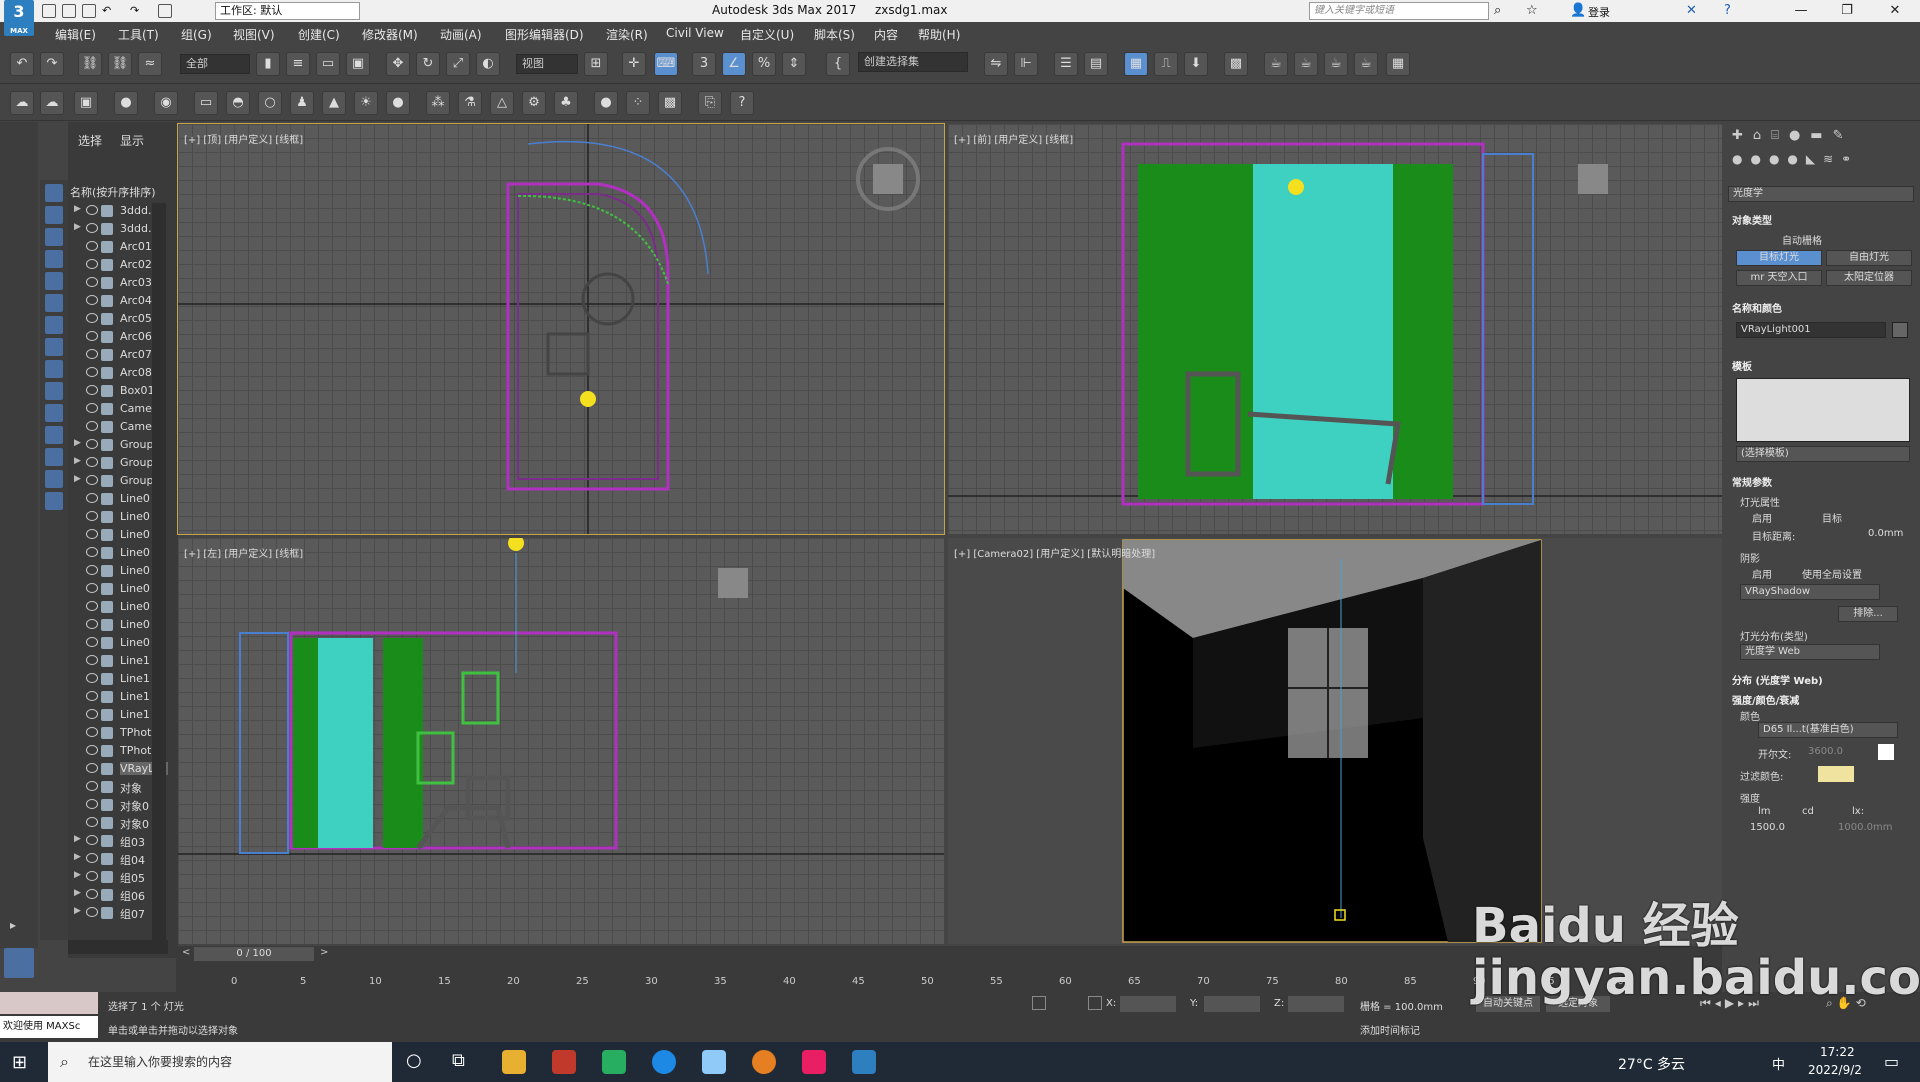 The height and width of the screenshot is (1082, 1920). I want to click on rendered-frame-icon: ☕, so click(1276, 64).